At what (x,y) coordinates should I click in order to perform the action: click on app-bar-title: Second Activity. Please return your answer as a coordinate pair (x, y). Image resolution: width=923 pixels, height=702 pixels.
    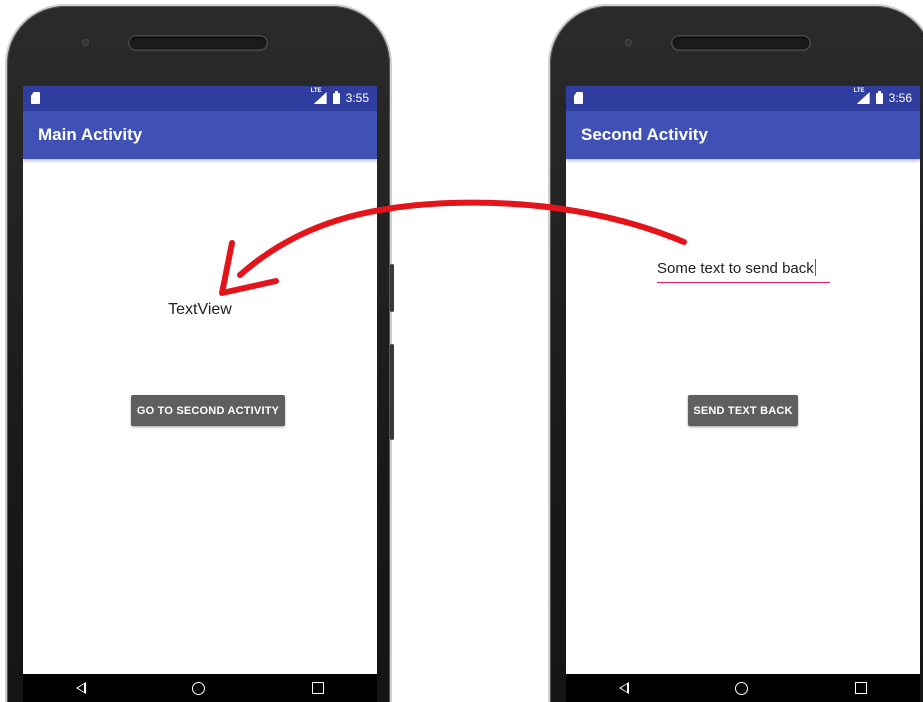
    Looking at the image, I should click on (743, 135).